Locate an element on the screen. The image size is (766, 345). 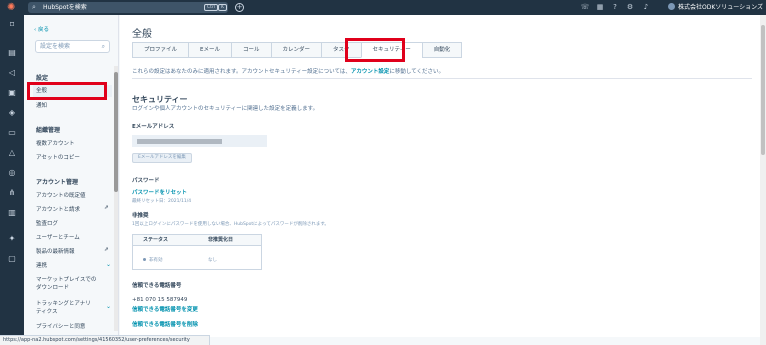
left-navigation-rail: ⌑ ▤ ◁ ▣ ◈ ▭ △ ◎ ⋔ ▥ ✦ ▢ is located at coordinates (12, 180).